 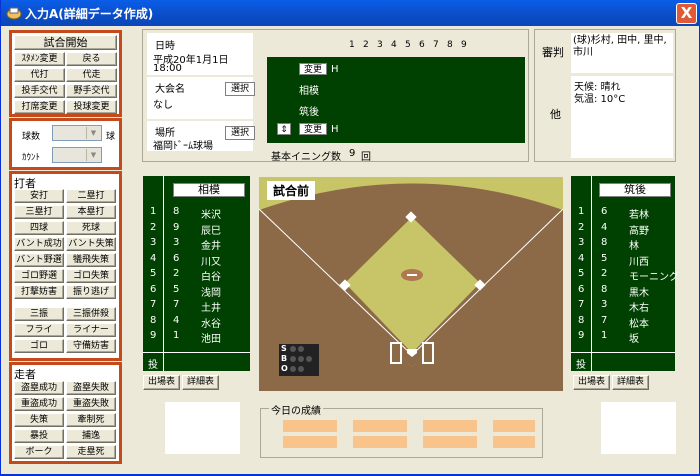 What do you see at coordinates (211, 229) in the screenshot?
I see `lineup-name: 辰巳` at bounding box center [211, 229].